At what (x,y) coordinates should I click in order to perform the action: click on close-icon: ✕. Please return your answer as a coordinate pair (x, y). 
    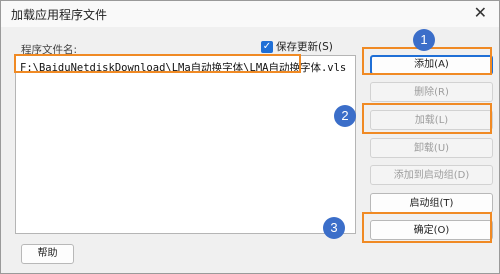
    Looking at the image, I should click on (480, 12).